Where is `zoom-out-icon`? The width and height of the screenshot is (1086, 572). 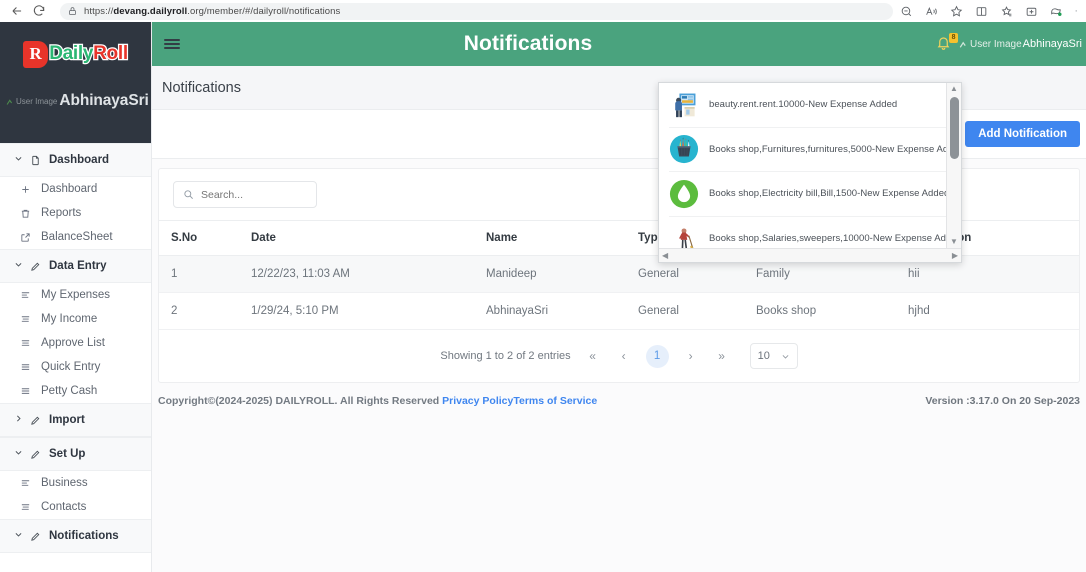 zoom-out-icon is located at coordinates (906, 11).